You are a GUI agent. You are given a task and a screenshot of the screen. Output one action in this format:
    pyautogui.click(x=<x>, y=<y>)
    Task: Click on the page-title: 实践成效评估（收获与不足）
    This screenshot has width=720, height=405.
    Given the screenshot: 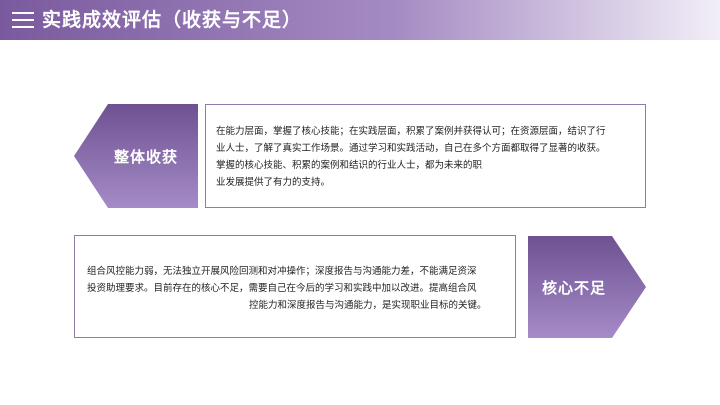 What is the action you would take?
    pyautogui.click(x=172, y=20)
    